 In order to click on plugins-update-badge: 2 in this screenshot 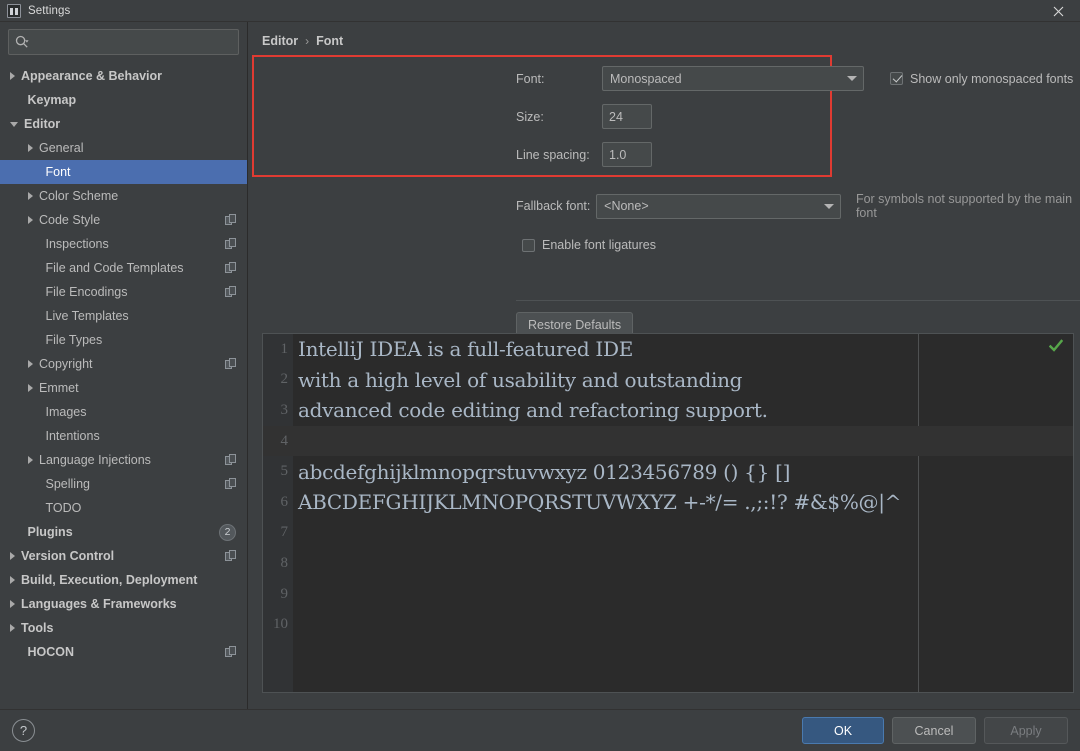, I will do `click(227, 532)`.